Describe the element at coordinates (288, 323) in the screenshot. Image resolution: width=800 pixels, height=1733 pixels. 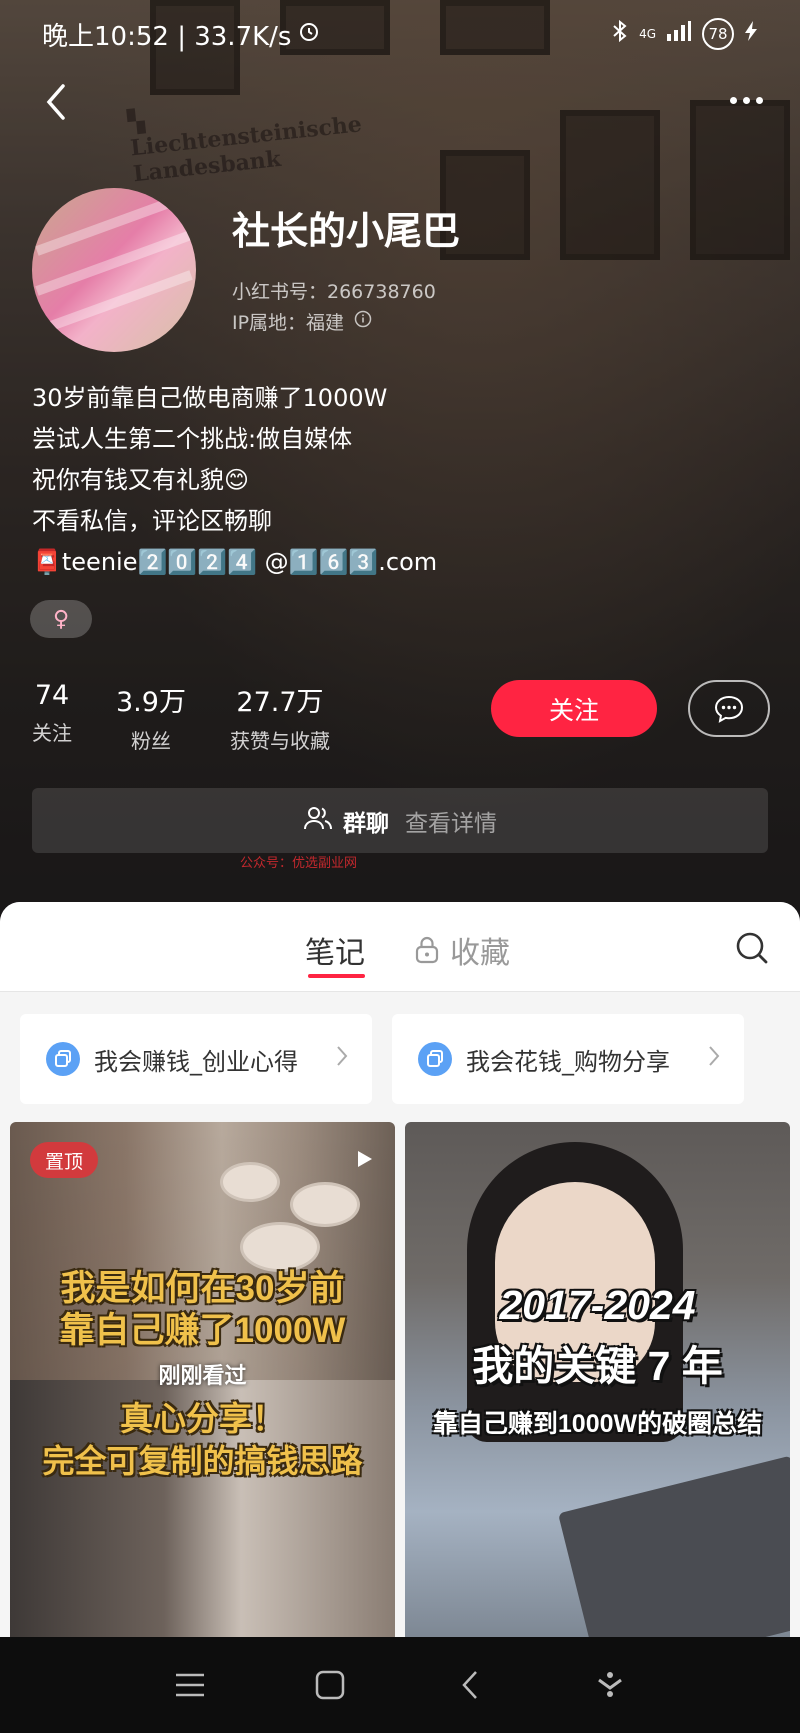
I see `ip-location-text: IP属地：福建` at that location.